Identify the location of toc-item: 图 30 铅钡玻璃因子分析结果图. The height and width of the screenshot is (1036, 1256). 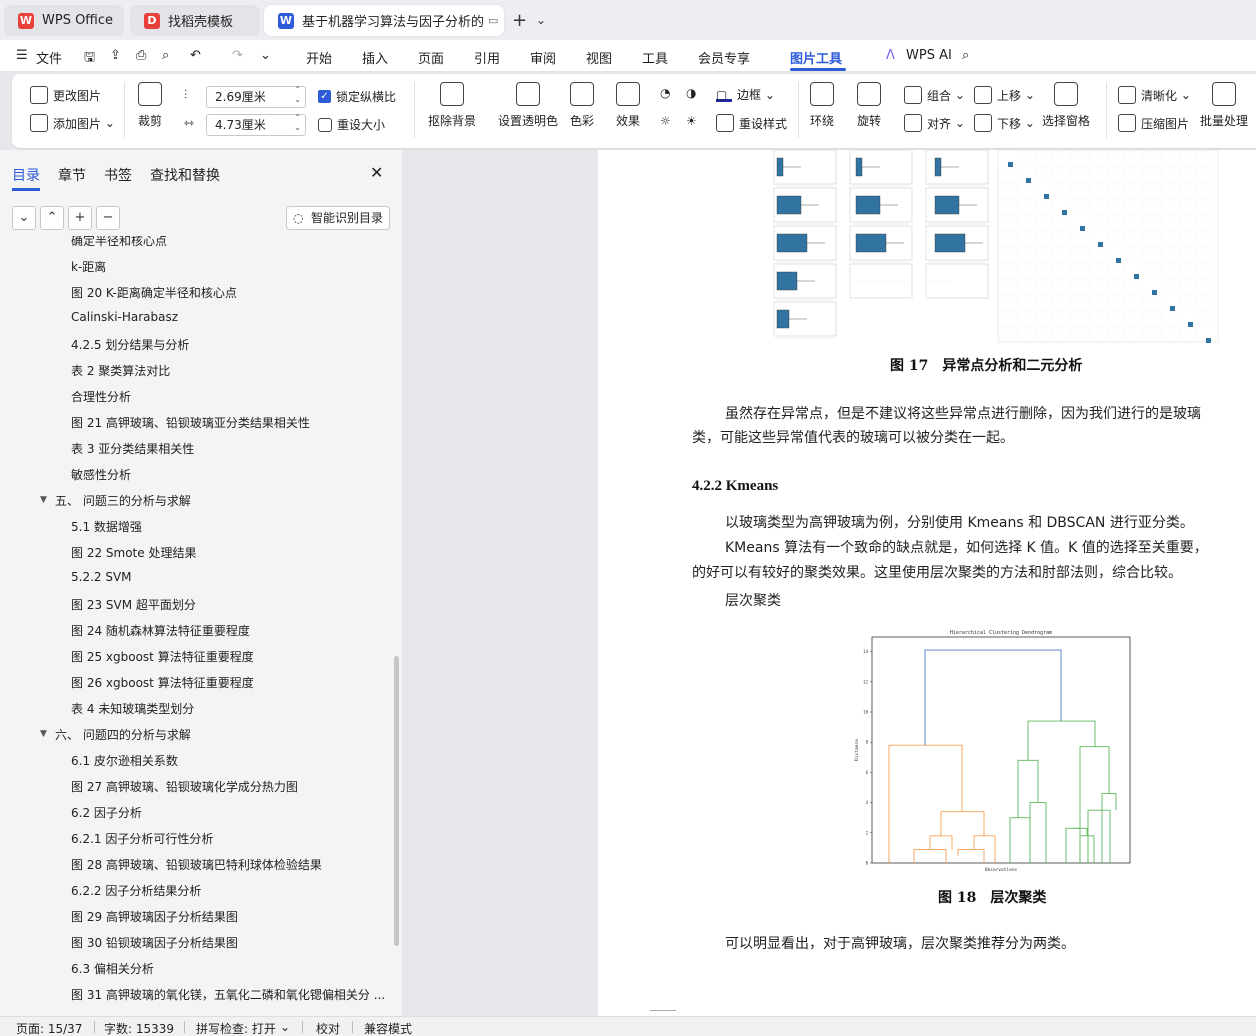
(154, 942).